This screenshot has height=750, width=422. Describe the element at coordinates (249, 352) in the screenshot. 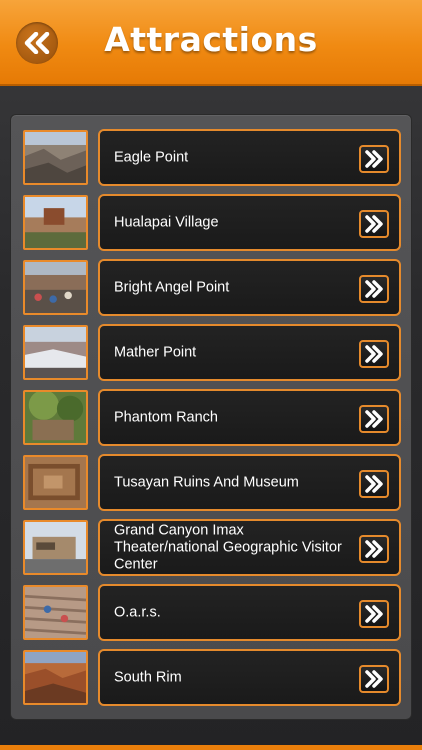

I see `attraction-card: Mather Point` at that location.